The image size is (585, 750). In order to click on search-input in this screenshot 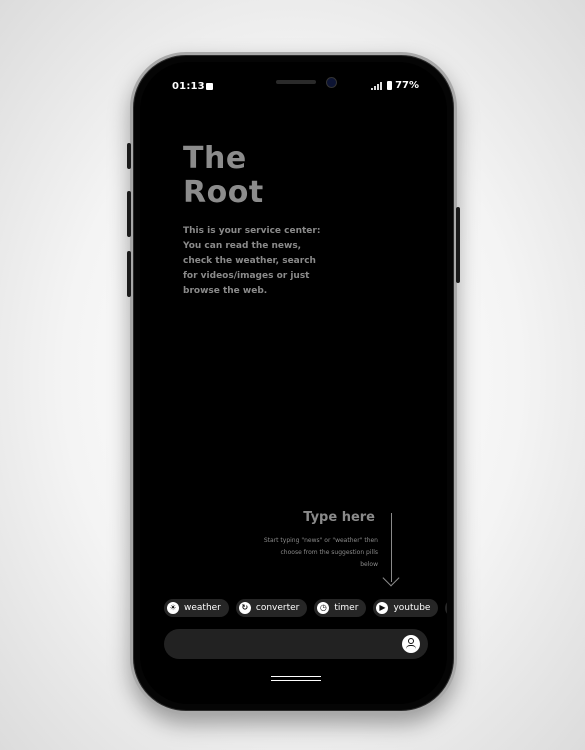, I will do `click(290, 645)`.